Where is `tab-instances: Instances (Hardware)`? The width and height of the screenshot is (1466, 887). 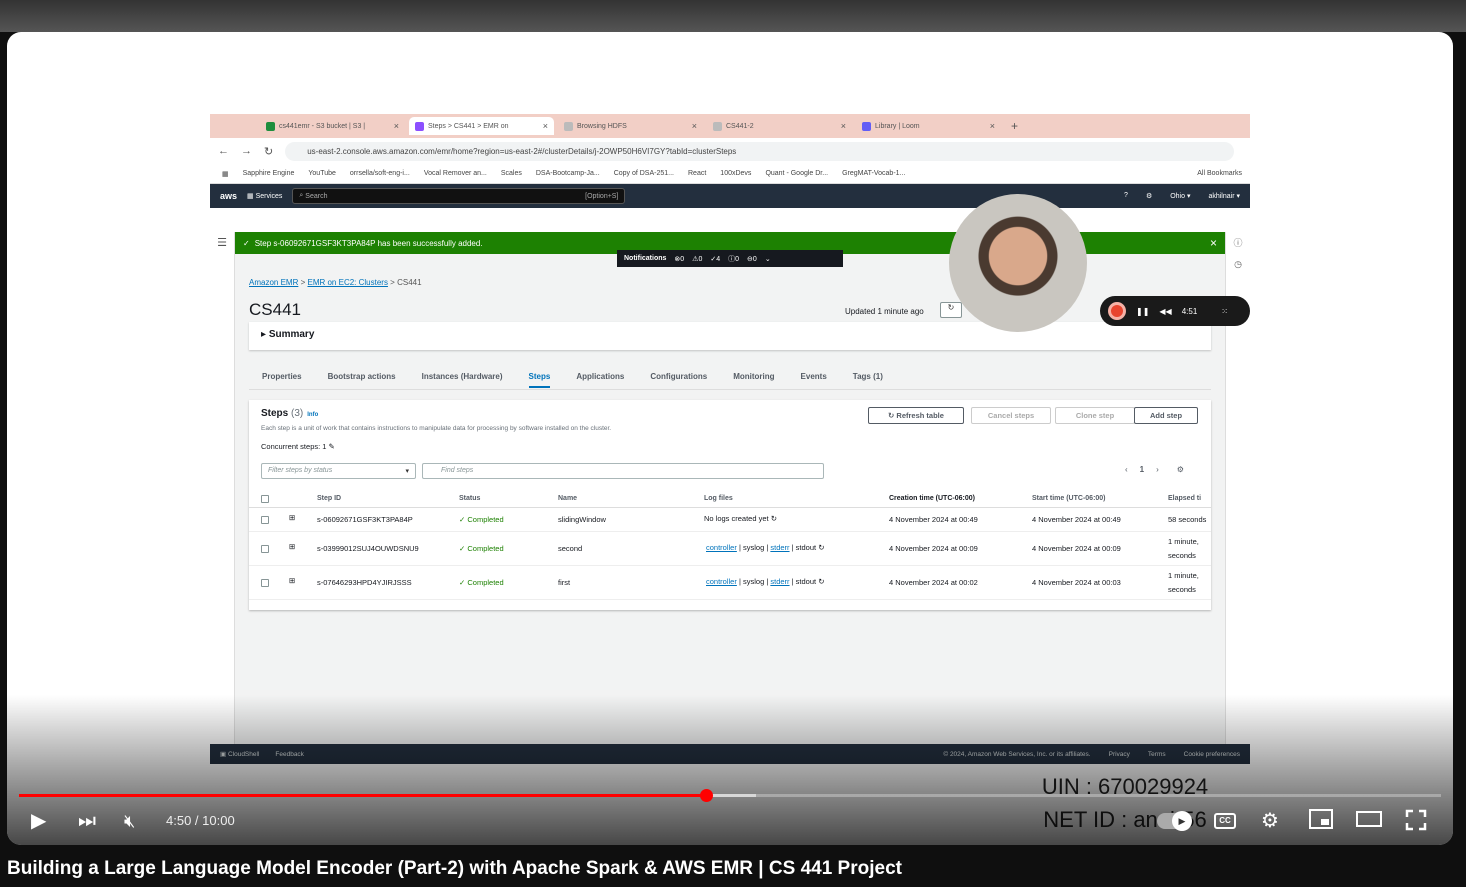 tab-instances: Instances (Hardware) is located at coordinates (462, 376).